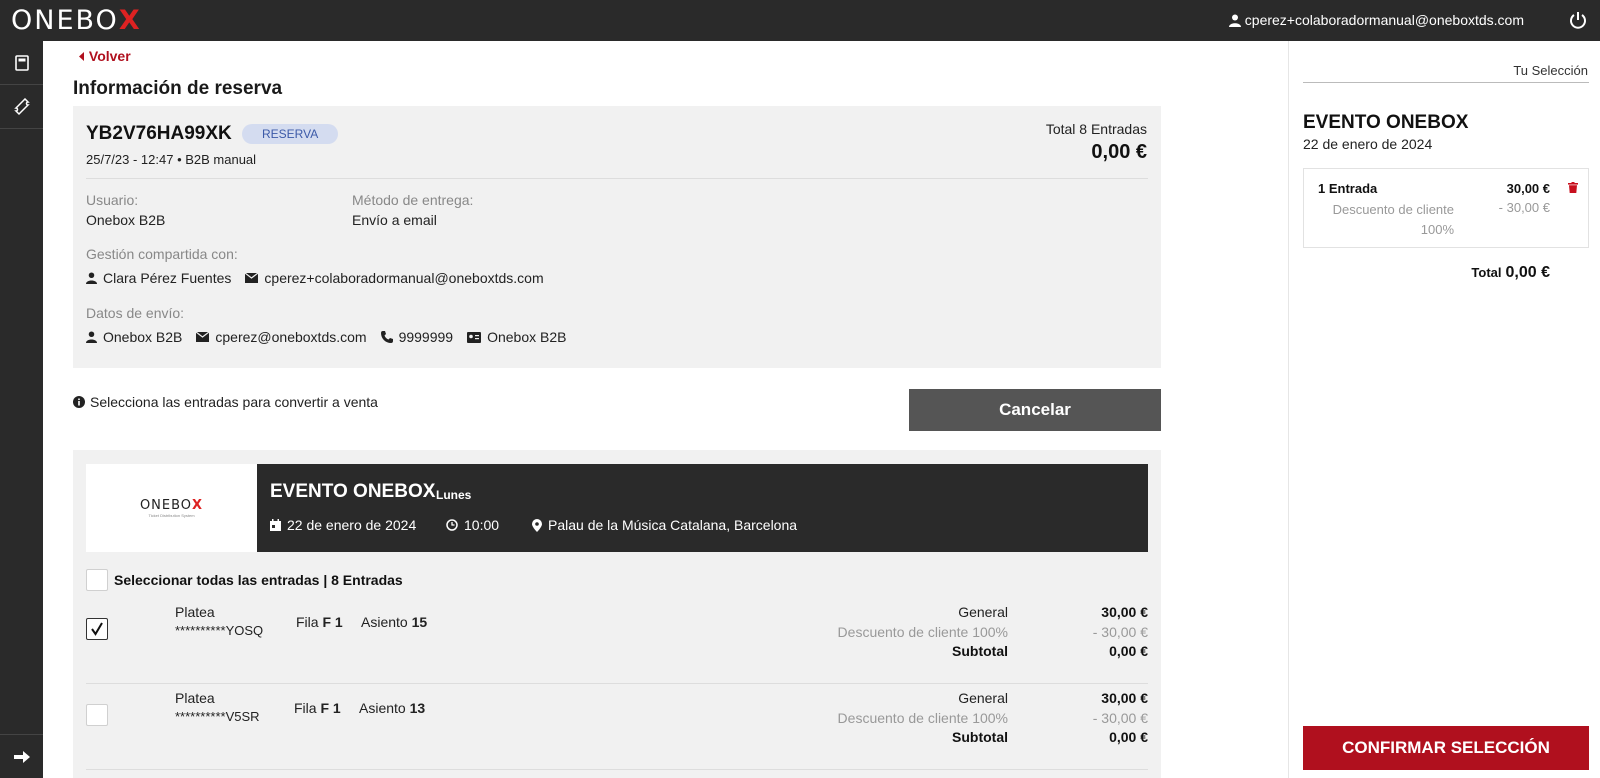  I want to click on calendar-icon, so click(275, 525).